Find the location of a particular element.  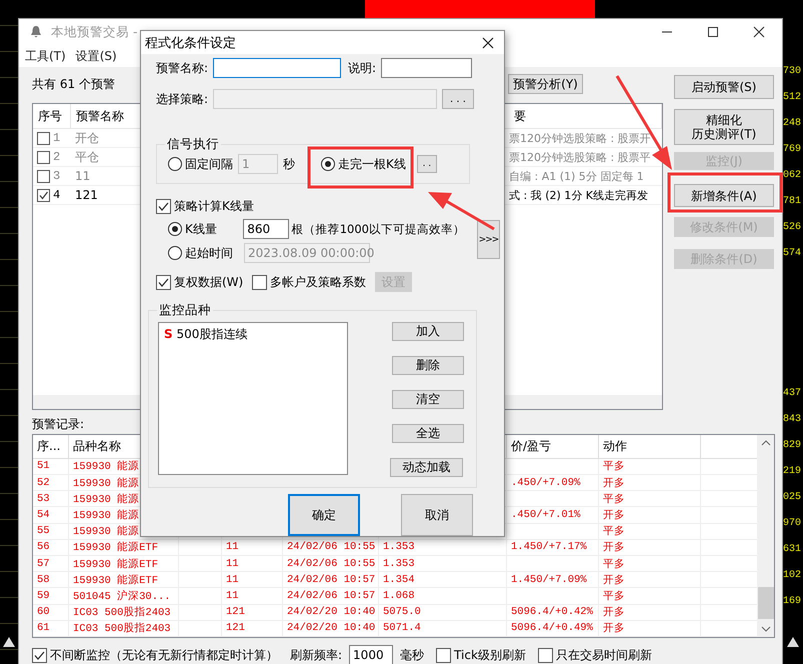

bell-icon is located at coordinates (36, 32).